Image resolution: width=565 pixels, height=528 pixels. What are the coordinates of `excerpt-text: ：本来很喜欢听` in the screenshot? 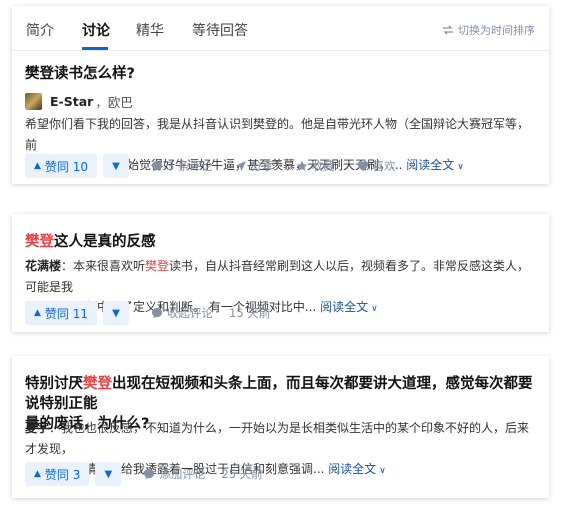 It's located at (103, 266).